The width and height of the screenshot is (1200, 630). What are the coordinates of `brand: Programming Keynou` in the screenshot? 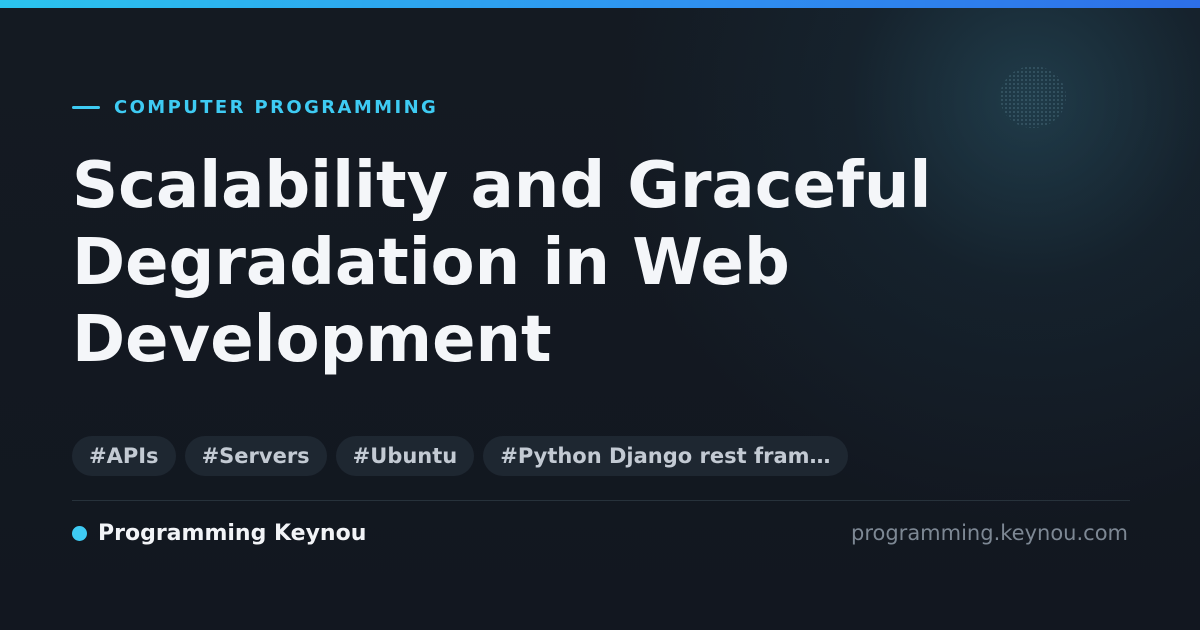 It's located at (219, 533).